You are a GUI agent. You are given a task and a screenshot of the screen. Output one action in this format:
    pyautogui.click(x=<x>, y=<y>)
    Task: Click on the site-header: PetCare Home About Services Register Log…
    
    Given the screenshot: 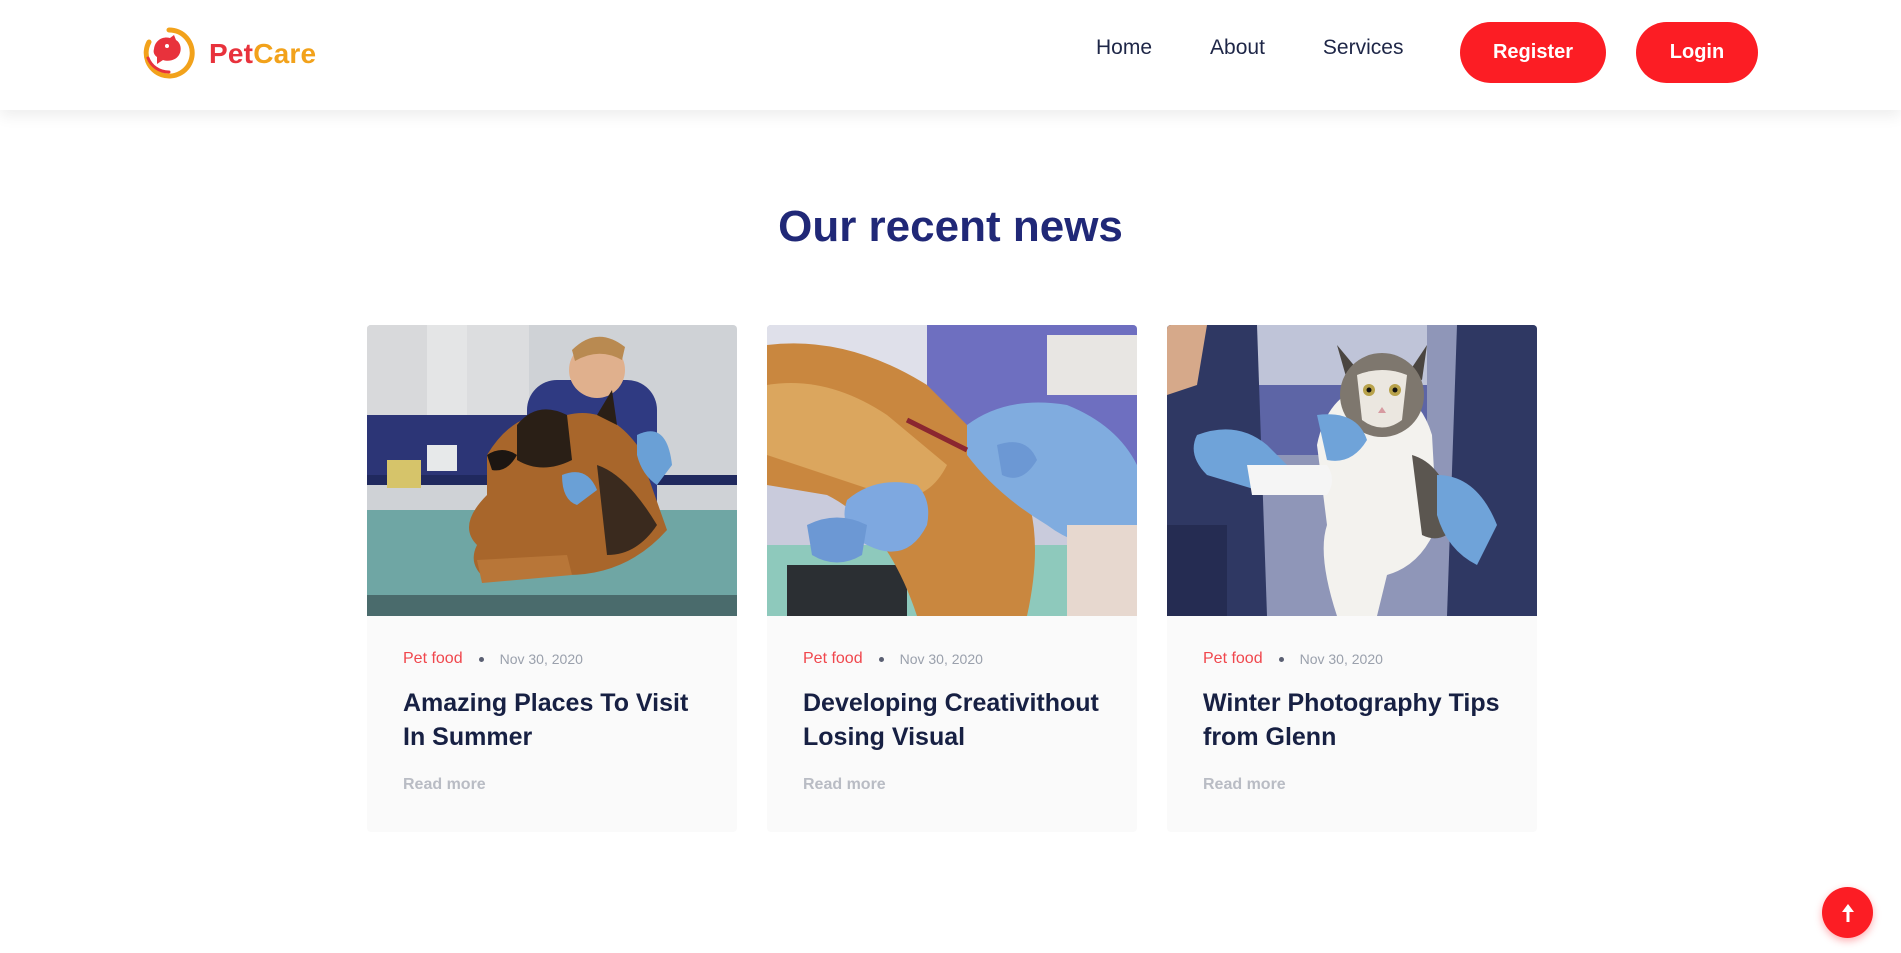 What is the action you would take?
    pyautogui.click(x=950, y=55)
    